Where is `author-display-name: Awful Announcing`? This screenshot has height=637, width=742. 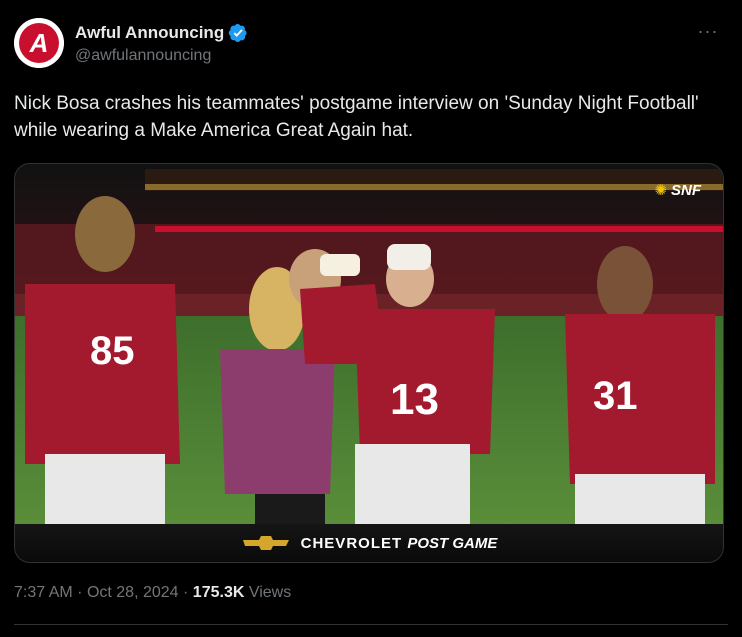 author-display-name: Awful Announcing is located at coordinates (149, 33).